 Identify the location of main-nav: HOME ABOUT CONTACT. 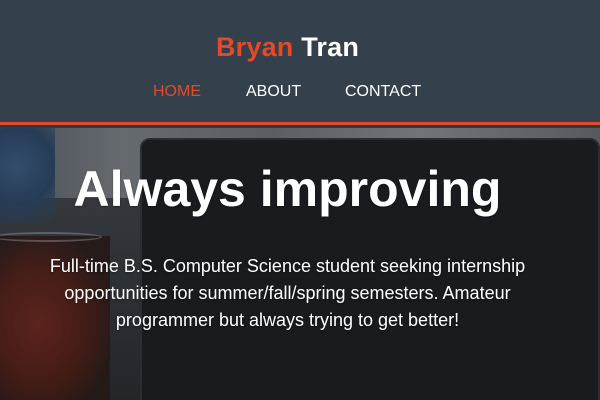
(300, 93).